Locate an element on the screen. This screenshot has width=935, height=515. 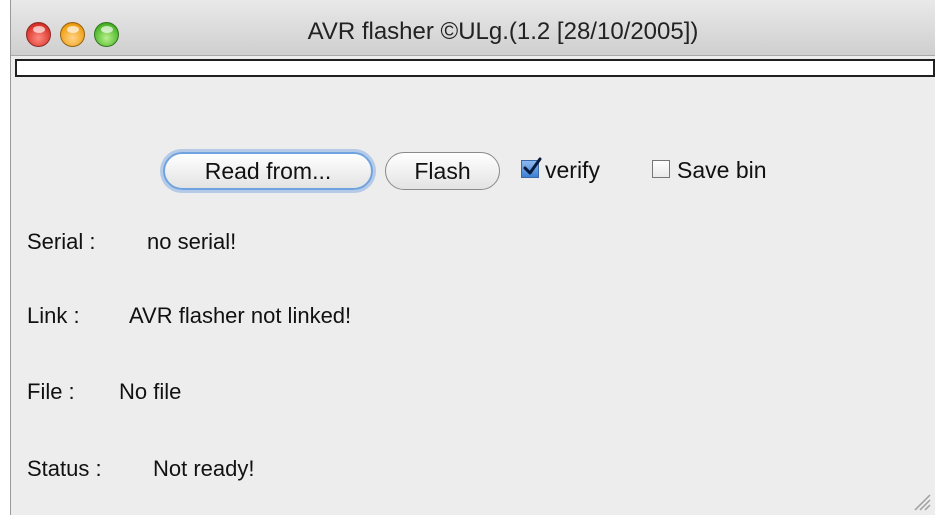
window-title: AVR flasher ©ULg.(1.2 [28/10/2005]) is located at coordinates (503, 31).